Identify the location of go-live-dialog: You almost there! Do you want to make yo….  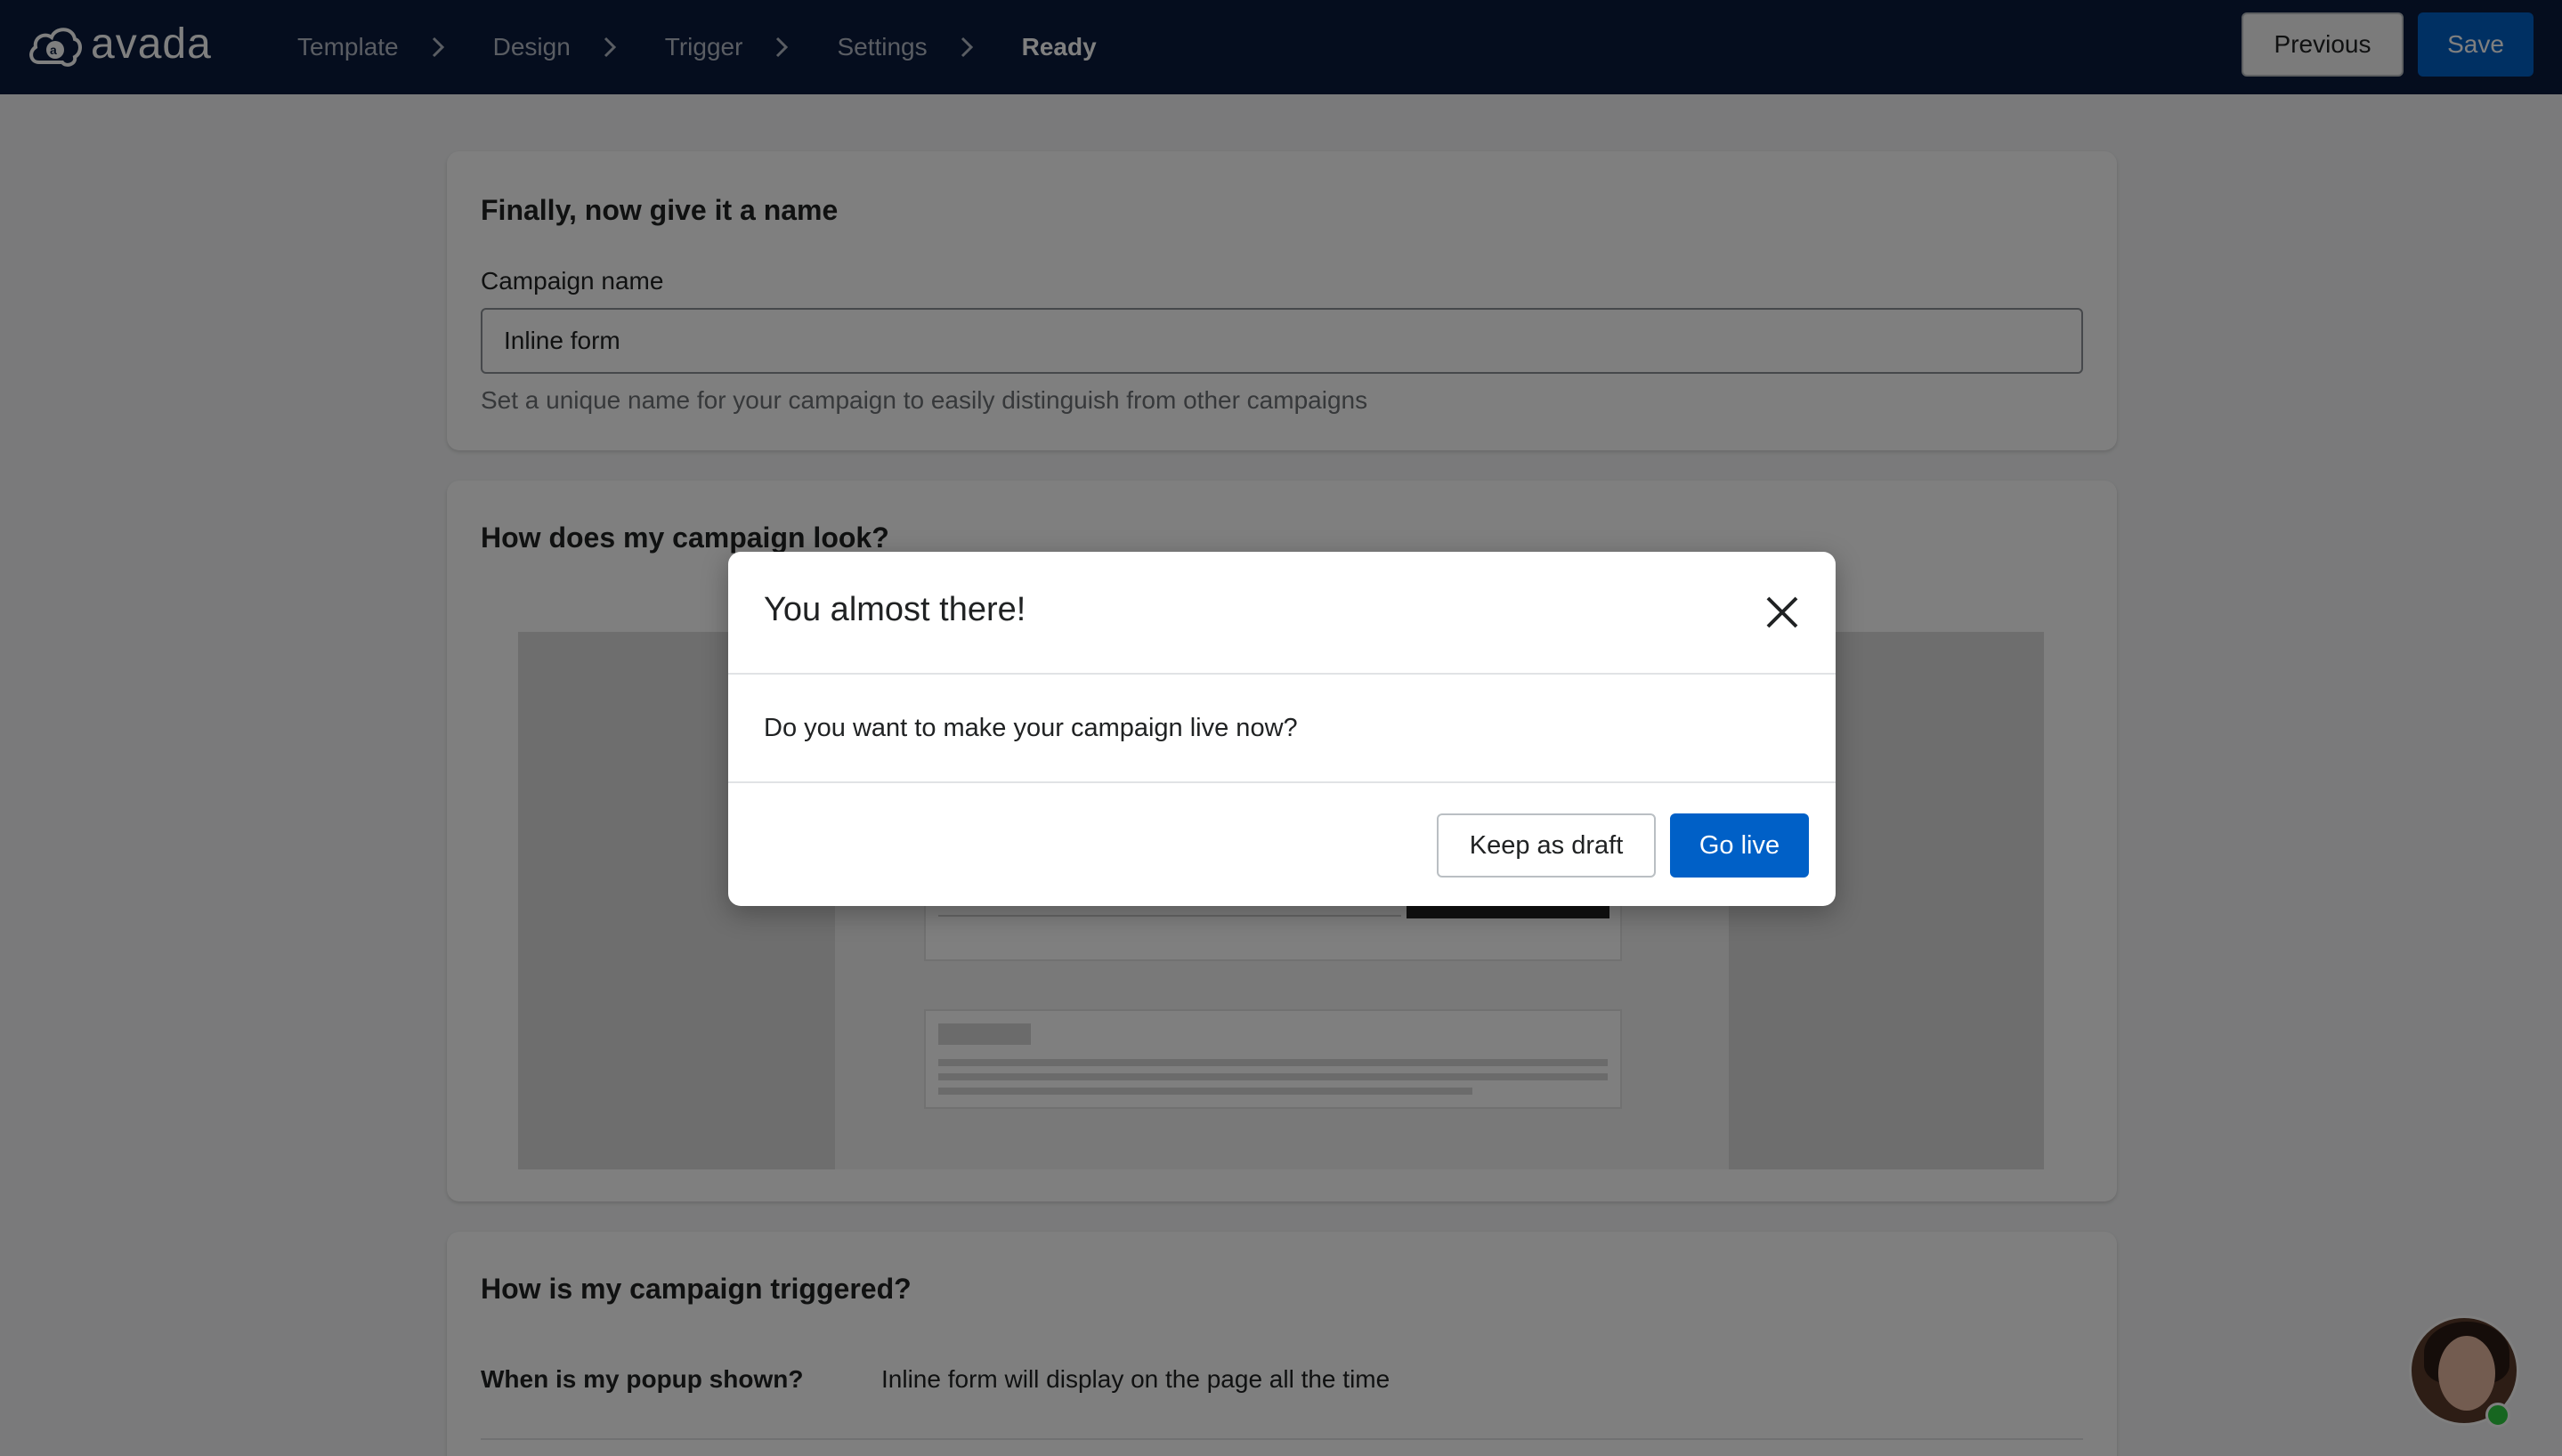
(1282, 729).